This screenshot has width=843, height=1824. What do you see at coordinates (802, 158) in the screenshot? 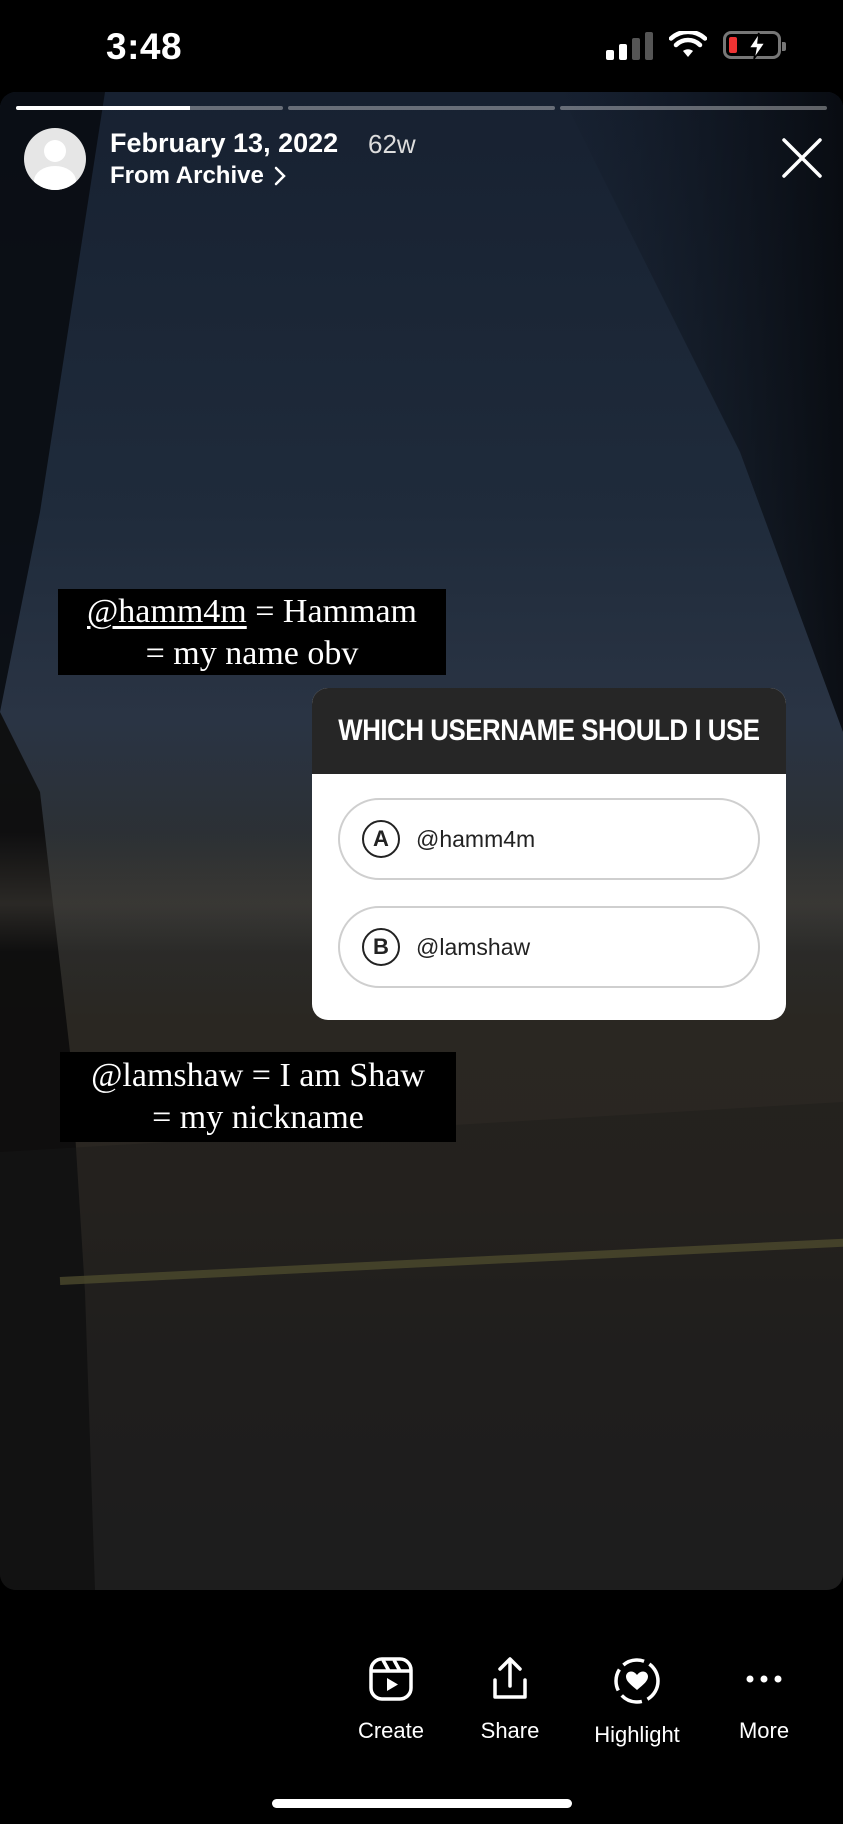
I see `close-icon` at bounding box center [802, 158].